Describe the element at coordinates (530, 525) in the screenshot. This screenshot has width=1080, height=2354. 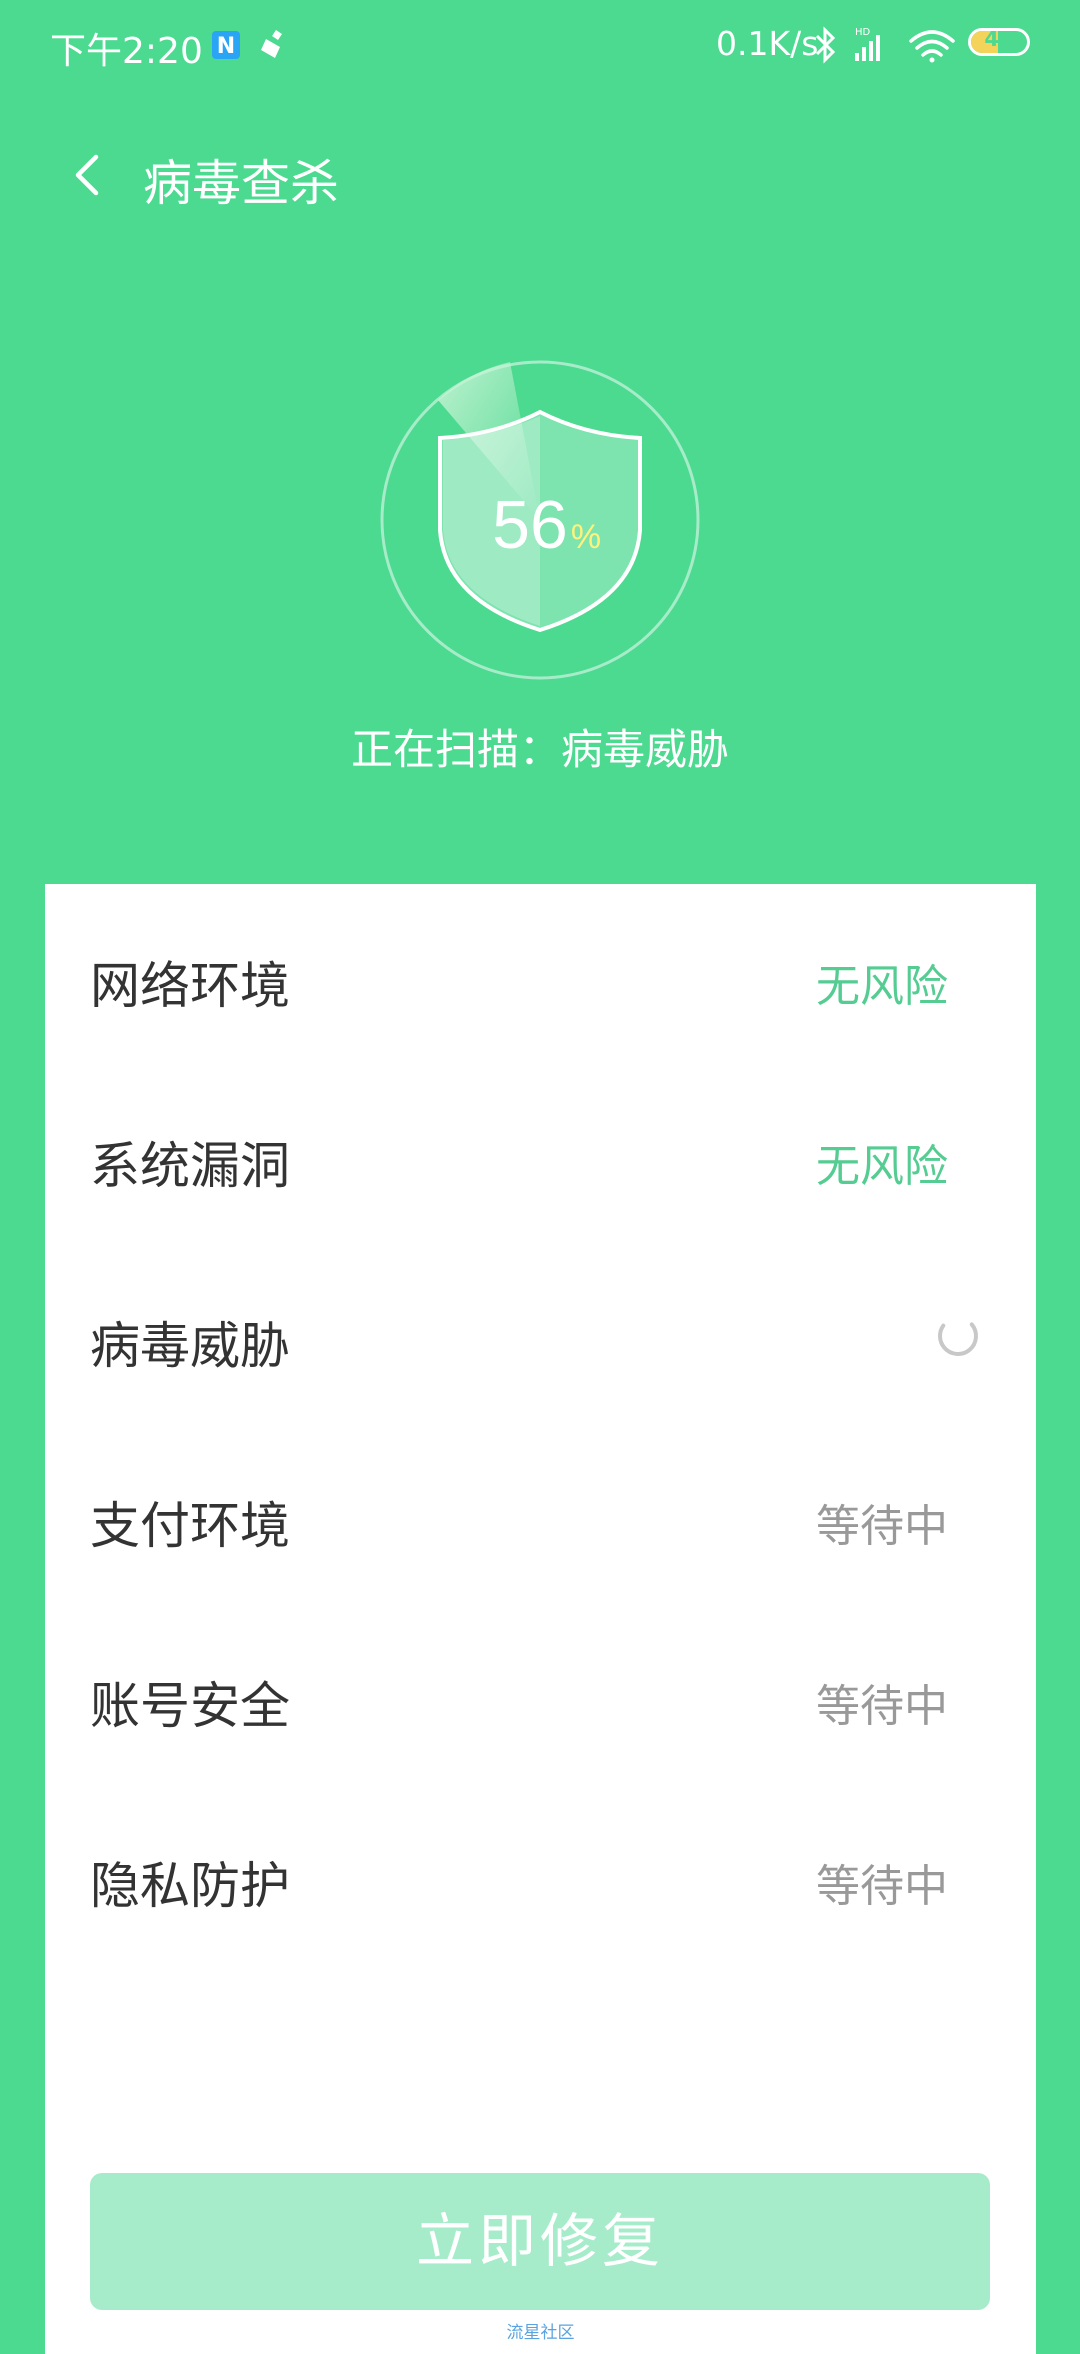
I see `scan-percent-value: 56` at that location.